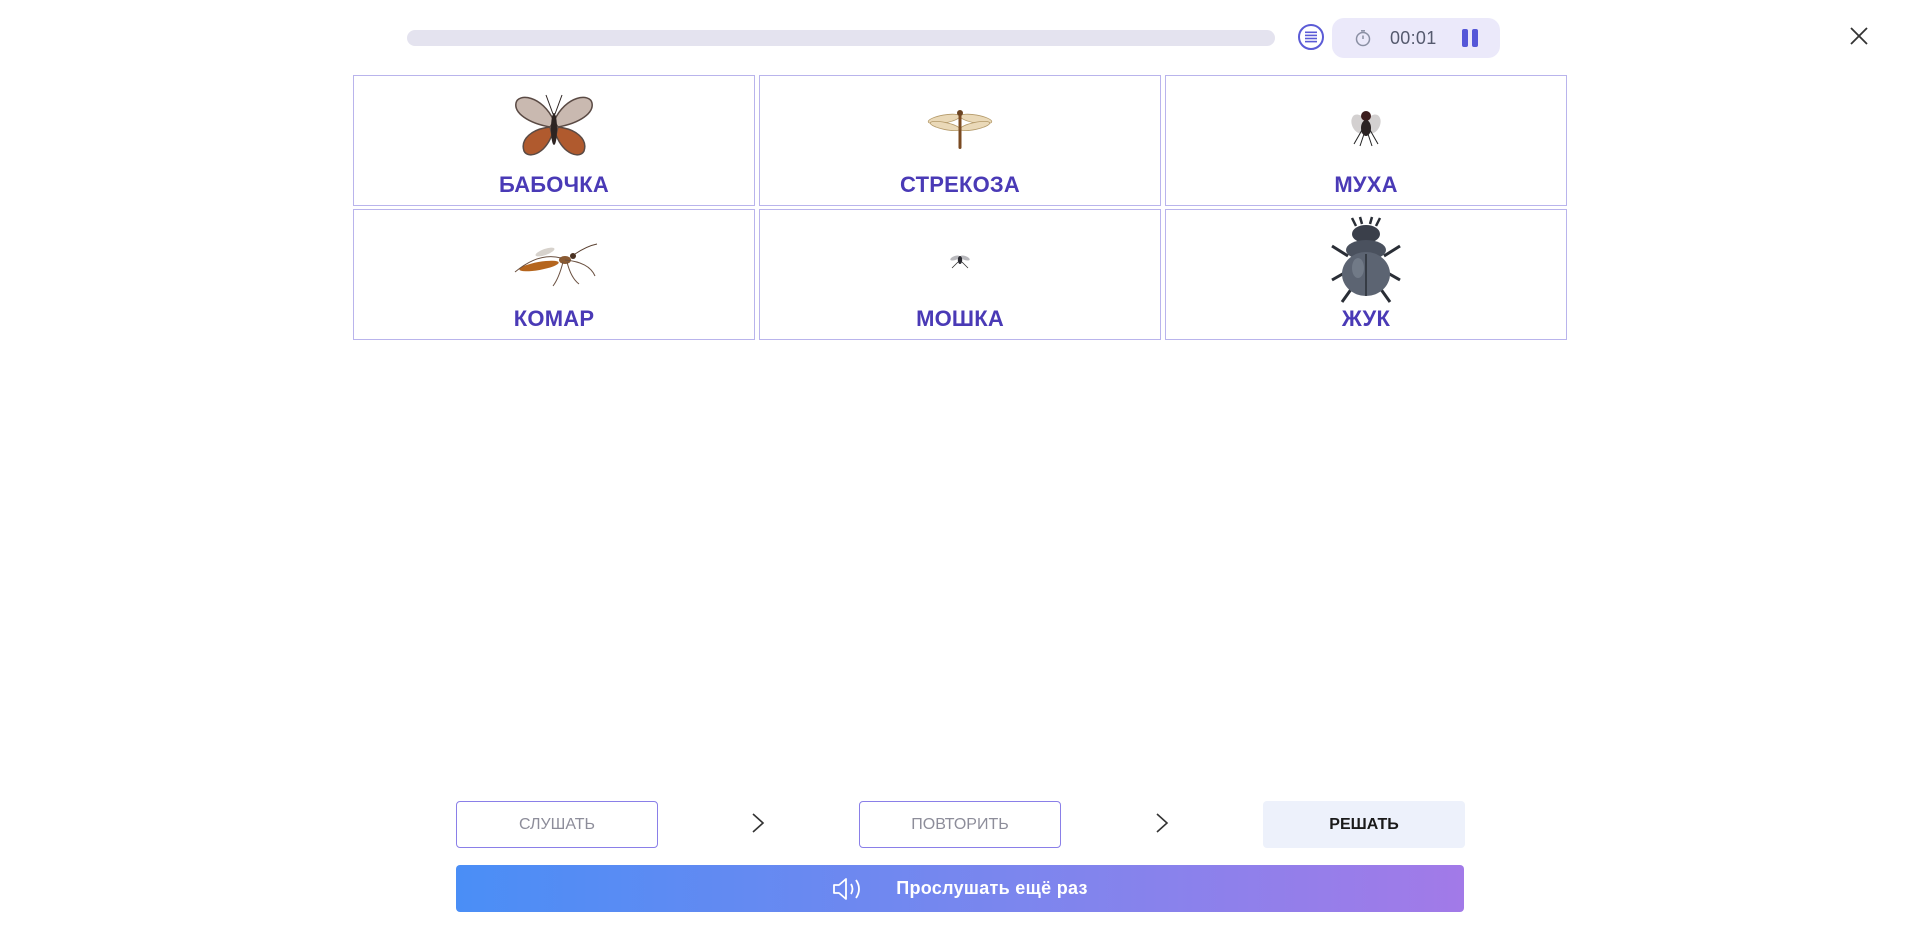  Describe the element at coordinates (557, 824) in the screenshot. I see `listen-step-button: СЛУШАТЬ` at that location.